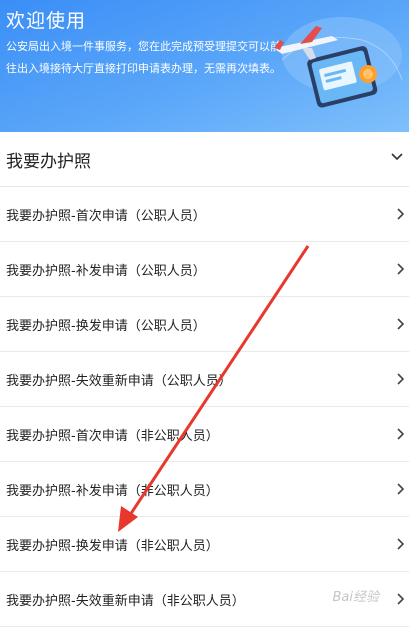  What do you see at coordinates (106, 326) in the screenshot?
I see `list-item-label: 我要办护照-换发申请（公职人员）` at bounding box center [106, 326].